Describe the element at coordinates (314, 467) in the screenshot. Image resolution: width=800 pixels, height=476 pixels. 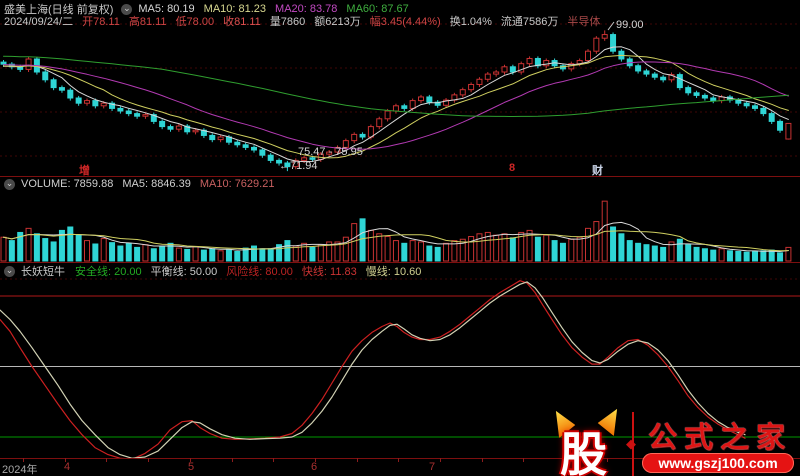
I see `axis-label: 6` at that location.